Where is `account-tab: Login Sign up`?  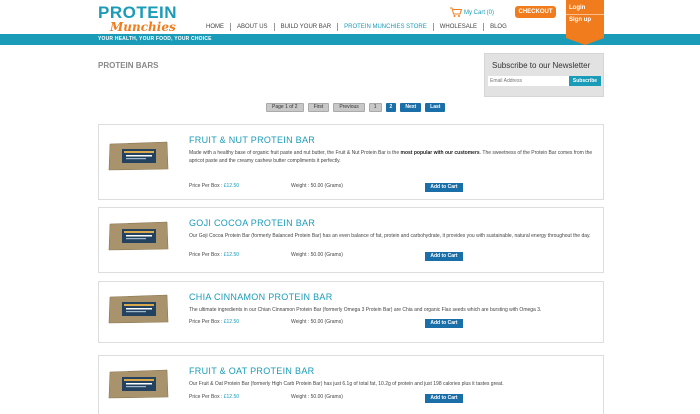
account-tab: Login Sign up is located at coordinates (585, 22).